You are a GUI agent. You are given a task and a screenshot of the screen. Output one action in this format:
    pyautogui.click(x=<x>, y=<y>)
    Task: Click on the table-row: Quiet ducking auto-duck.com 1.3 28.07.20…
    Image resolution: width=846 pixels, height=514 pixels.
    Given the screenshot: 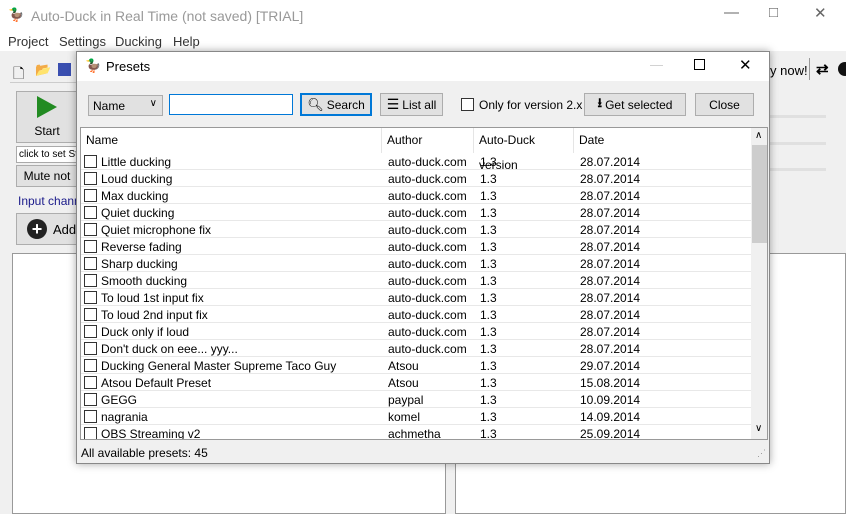 What is the action you would take?
    pyautogui.click(x=416, y=212)
    